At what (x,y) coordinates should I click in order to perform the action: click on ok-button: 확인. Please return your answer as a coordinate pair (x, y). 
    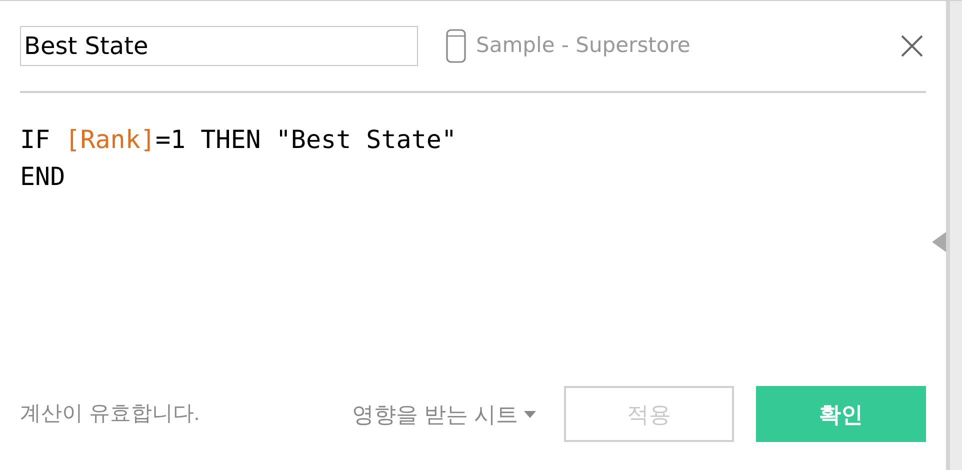
    Looking at the image, I should click on (841, 414).